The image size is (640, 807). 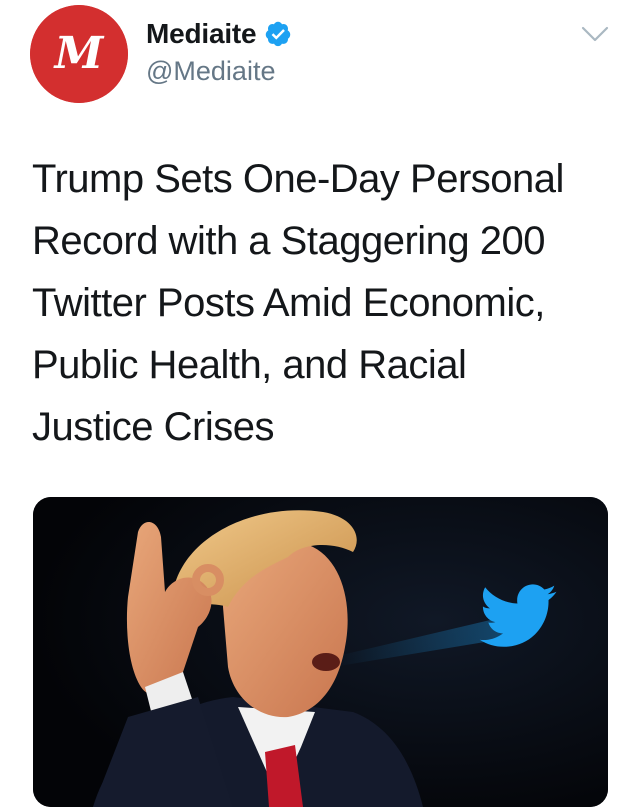 What do you see at coordinates (595, 34) in the screenshot?
I see `chevron-down-icon` at bounding box center [595, 34].